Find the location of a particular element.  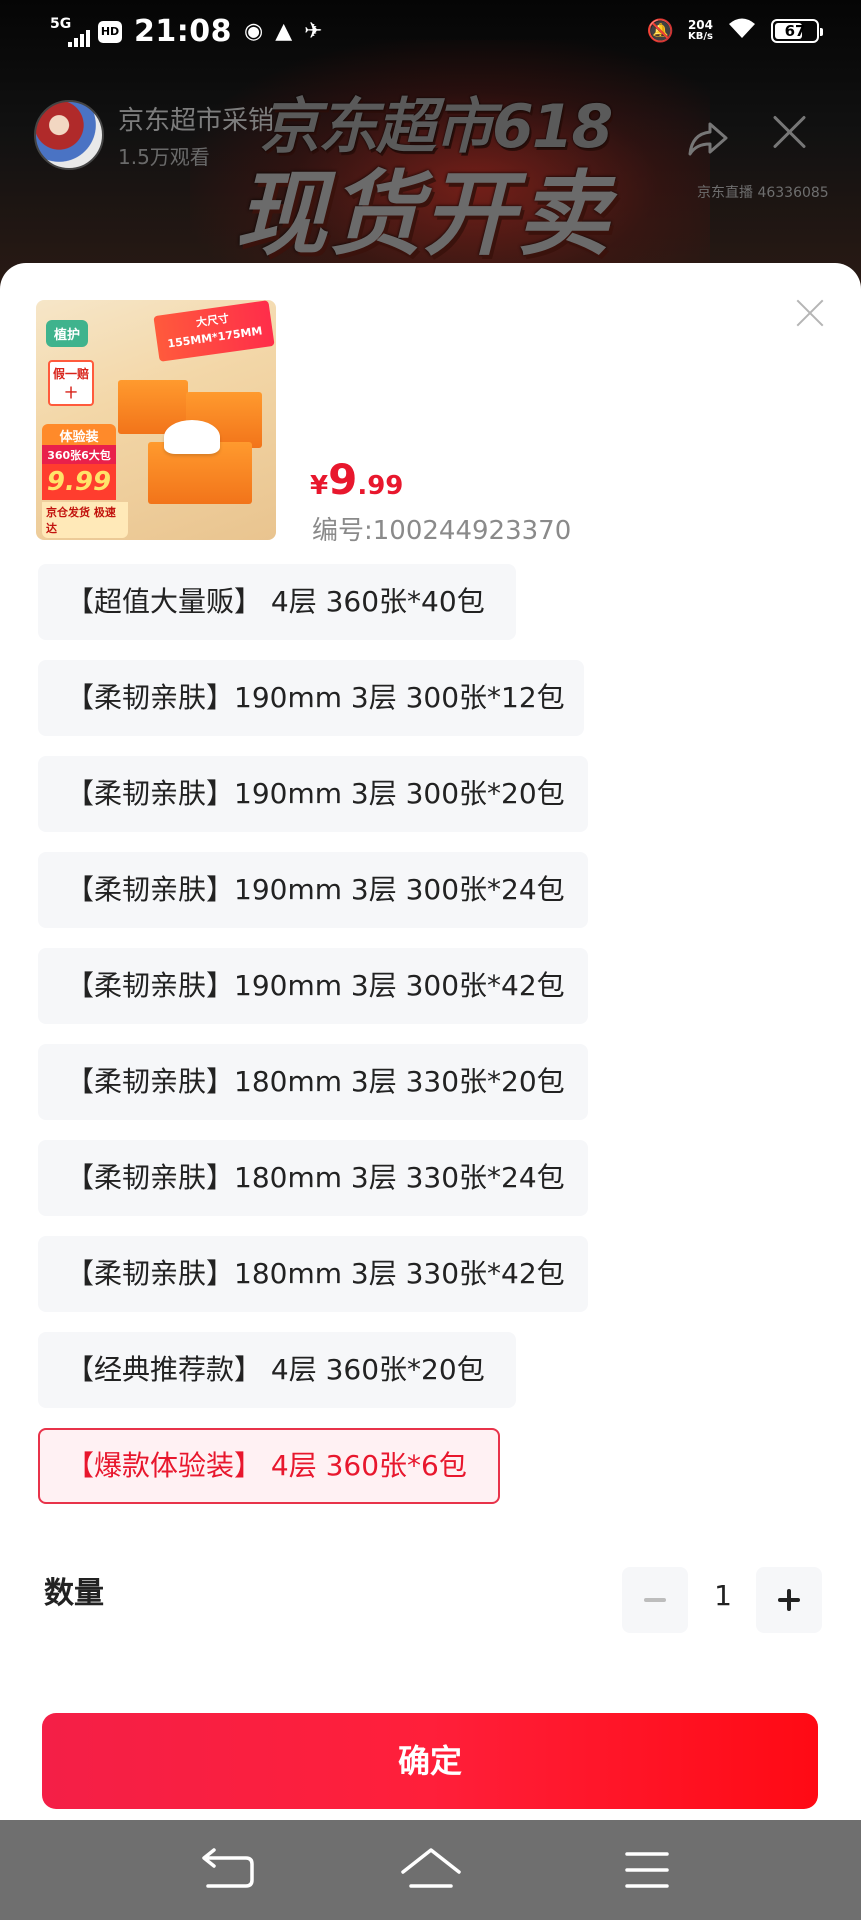

anchor-info: 京东超市采销 1.5万观看 is located at coordinates (154, 135).